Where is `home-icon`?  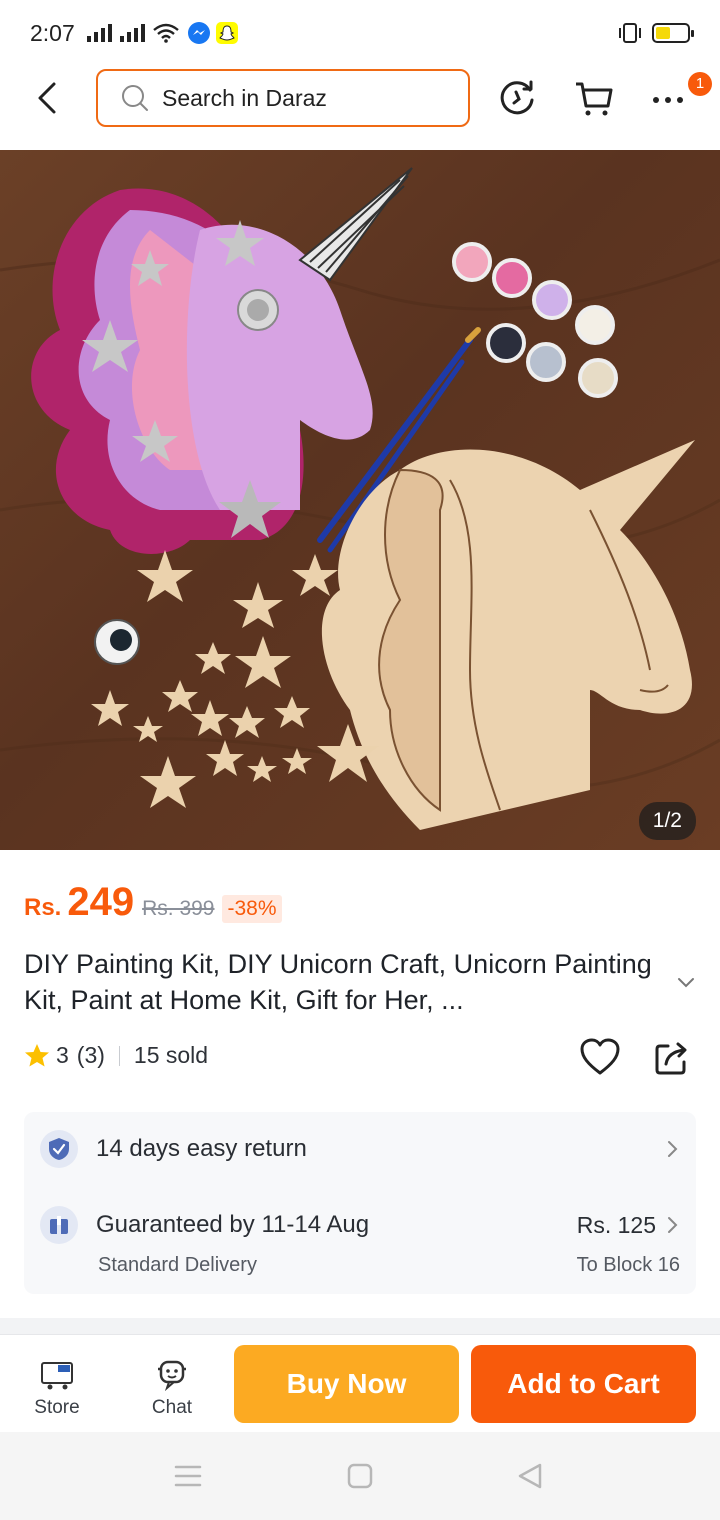 home-icon is located at coordinates (360, 1476).